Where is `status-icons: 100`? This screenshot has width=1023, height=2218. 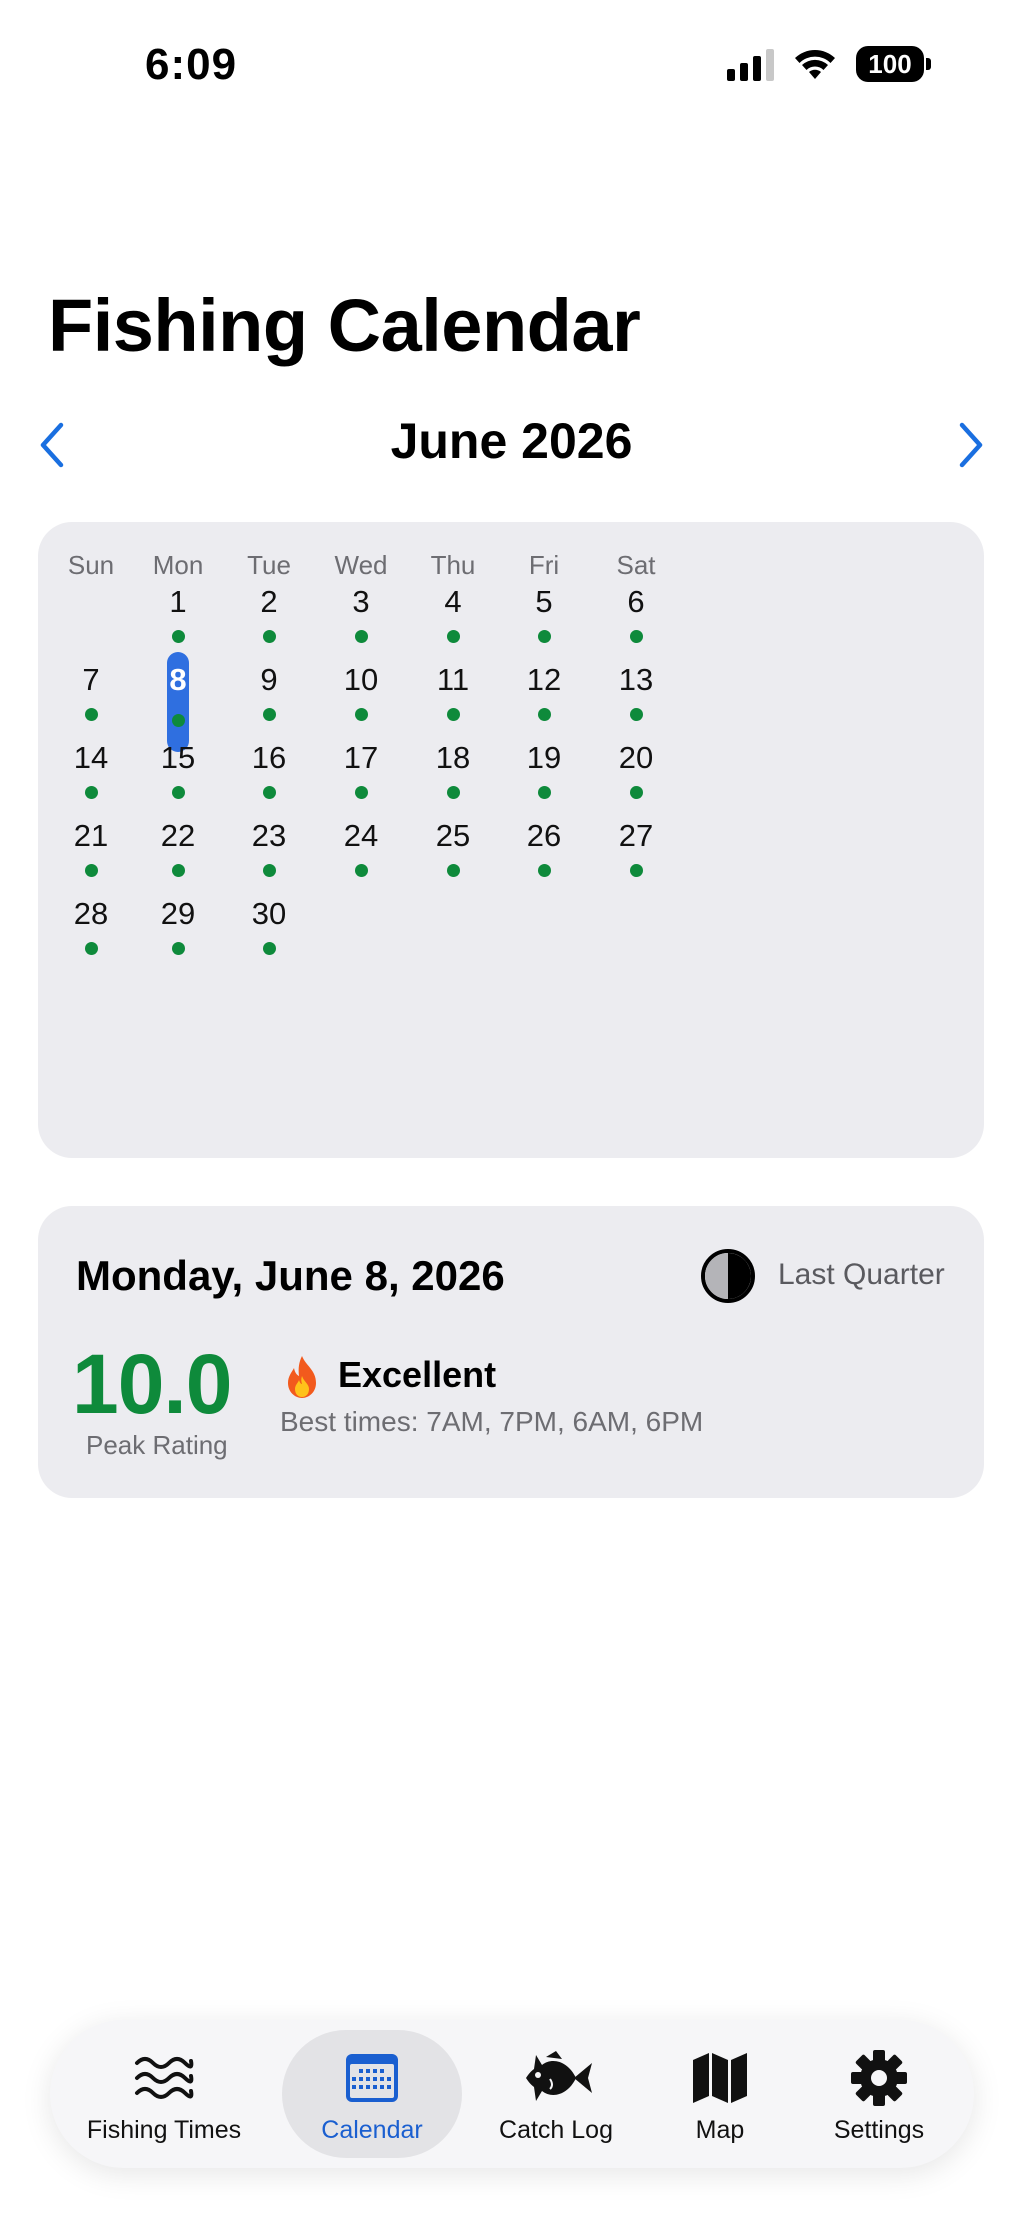
status-icons: 100 is located at coordinates (829, 64).